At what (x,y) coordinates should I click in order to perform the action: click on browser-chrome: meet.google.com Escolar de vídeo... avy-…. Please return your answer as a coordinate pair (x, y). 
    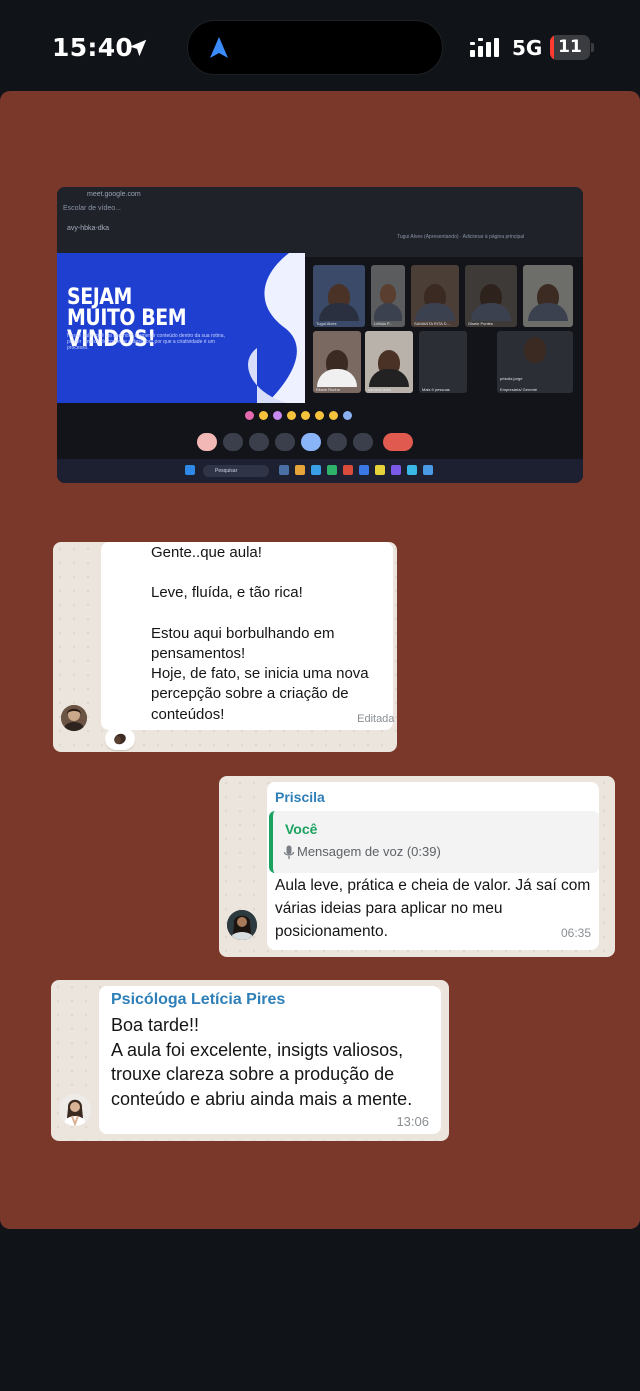
    Looking at the image, I should click on (320, 222).